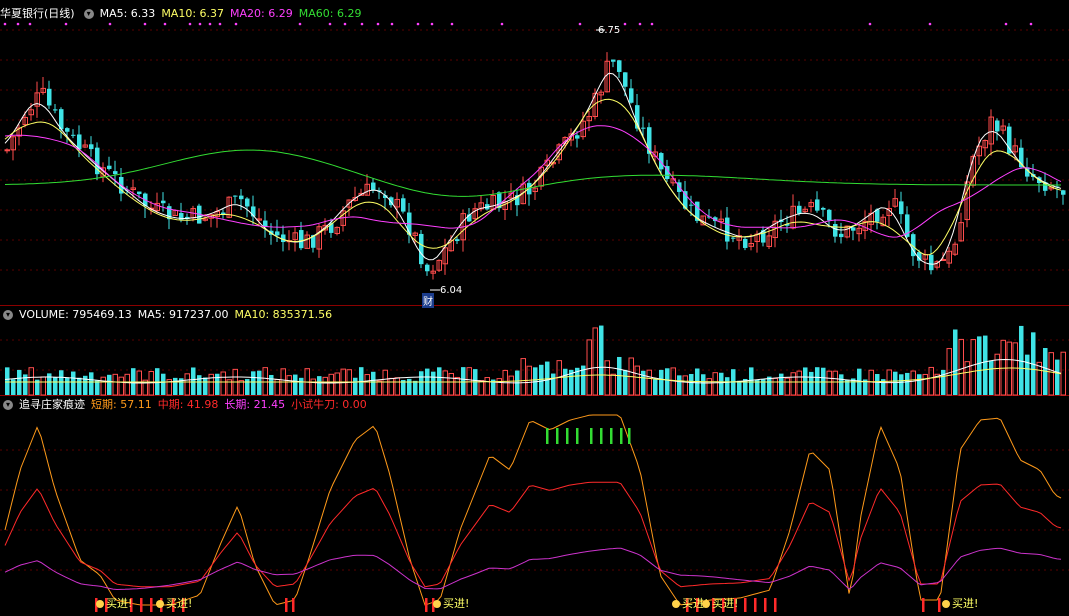 The width and height of the screenshot is (1069, 616). What do you see at coordinates (428, 300) in the screenshot?
I see `earnings-event-tag: 财` at bounding box center [428, 300].